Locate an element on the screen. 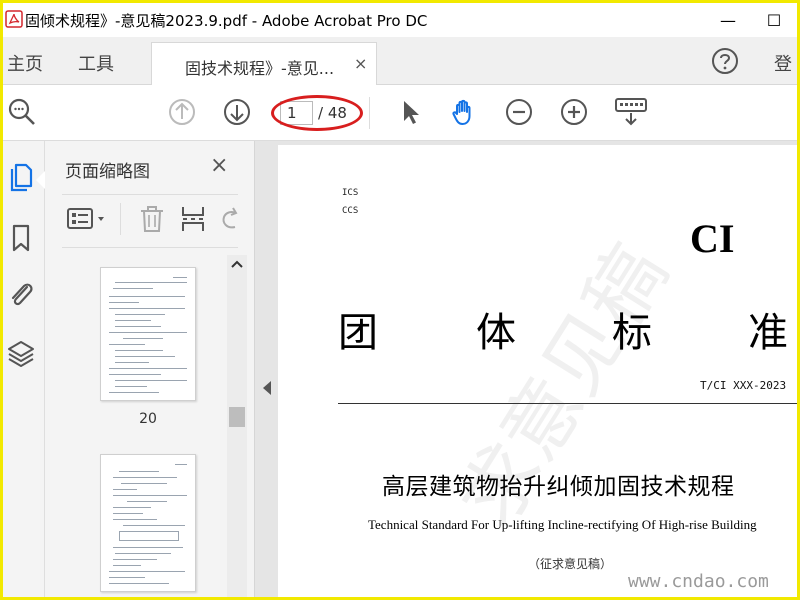 Image resolution: width=800 pixels, height=600 pixels. next-page-icon is located at coordinates (237, 112).